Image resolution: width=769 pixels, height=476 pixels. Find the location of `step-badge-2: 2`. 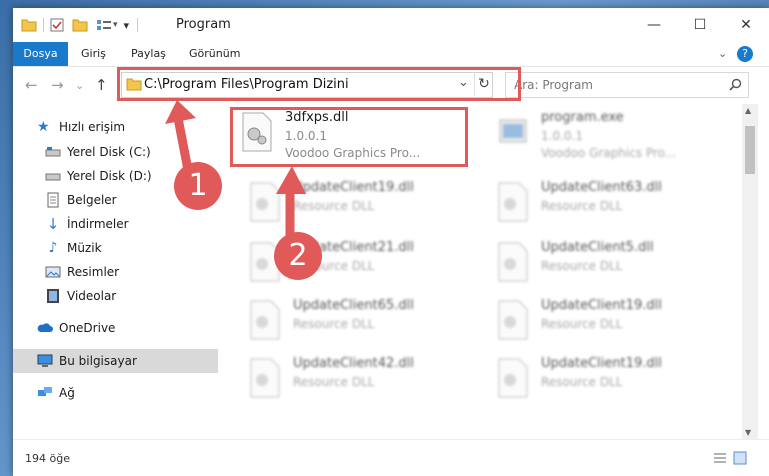

step-badge-2: 2 is located at coordinates (298, 256).